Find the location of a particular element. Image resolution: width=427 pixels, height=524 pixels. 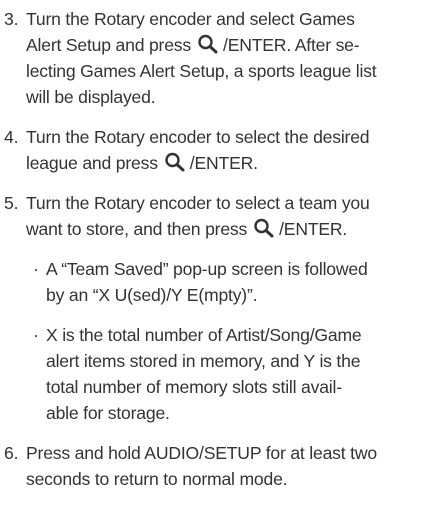

bullet-line: able for storage. is located at coordinates (108, 413).